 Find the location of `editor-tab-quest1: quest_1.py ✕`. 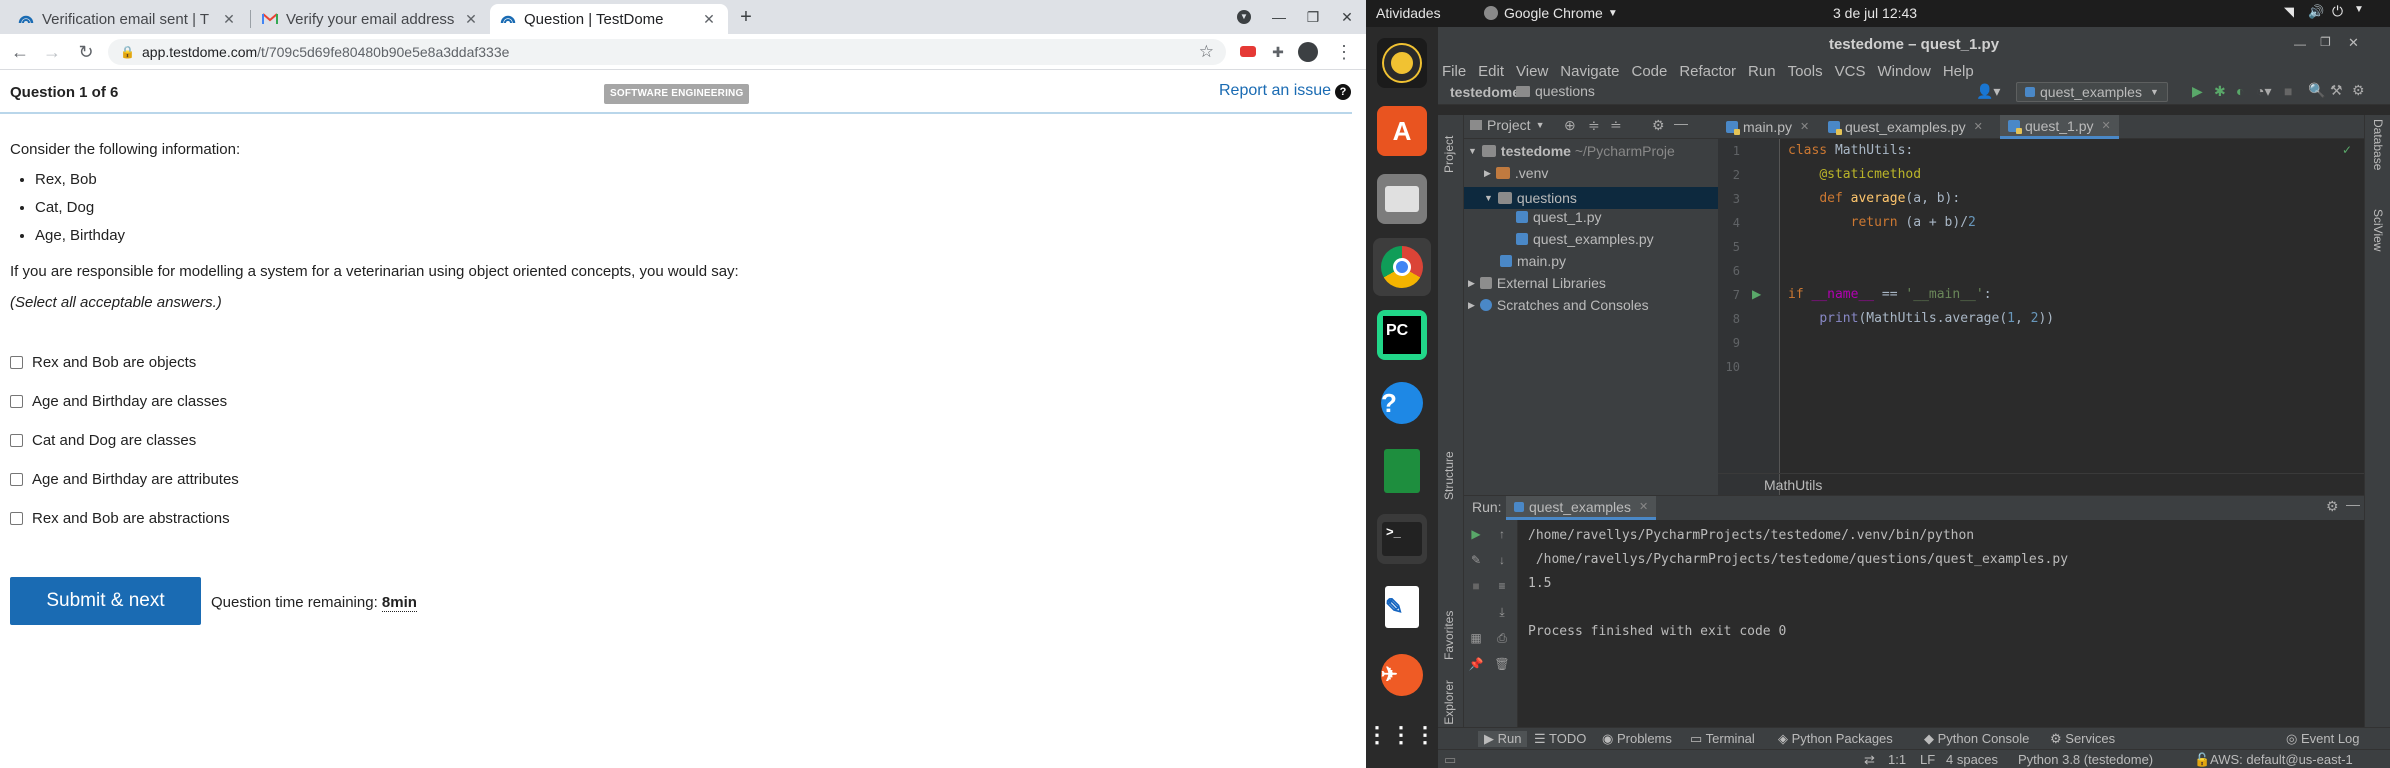

editor-tab-quest1: quest_1.py ✕ is located at coordinates (2059, 127).